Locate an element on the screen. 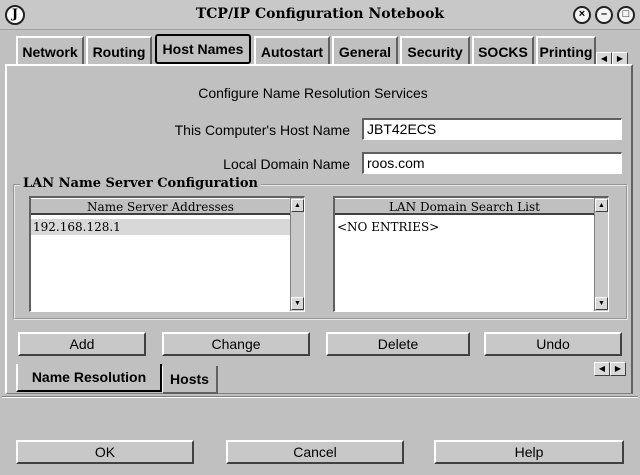  page-heading: Configure Name Resolution Services is located at coordinates (313, 93).